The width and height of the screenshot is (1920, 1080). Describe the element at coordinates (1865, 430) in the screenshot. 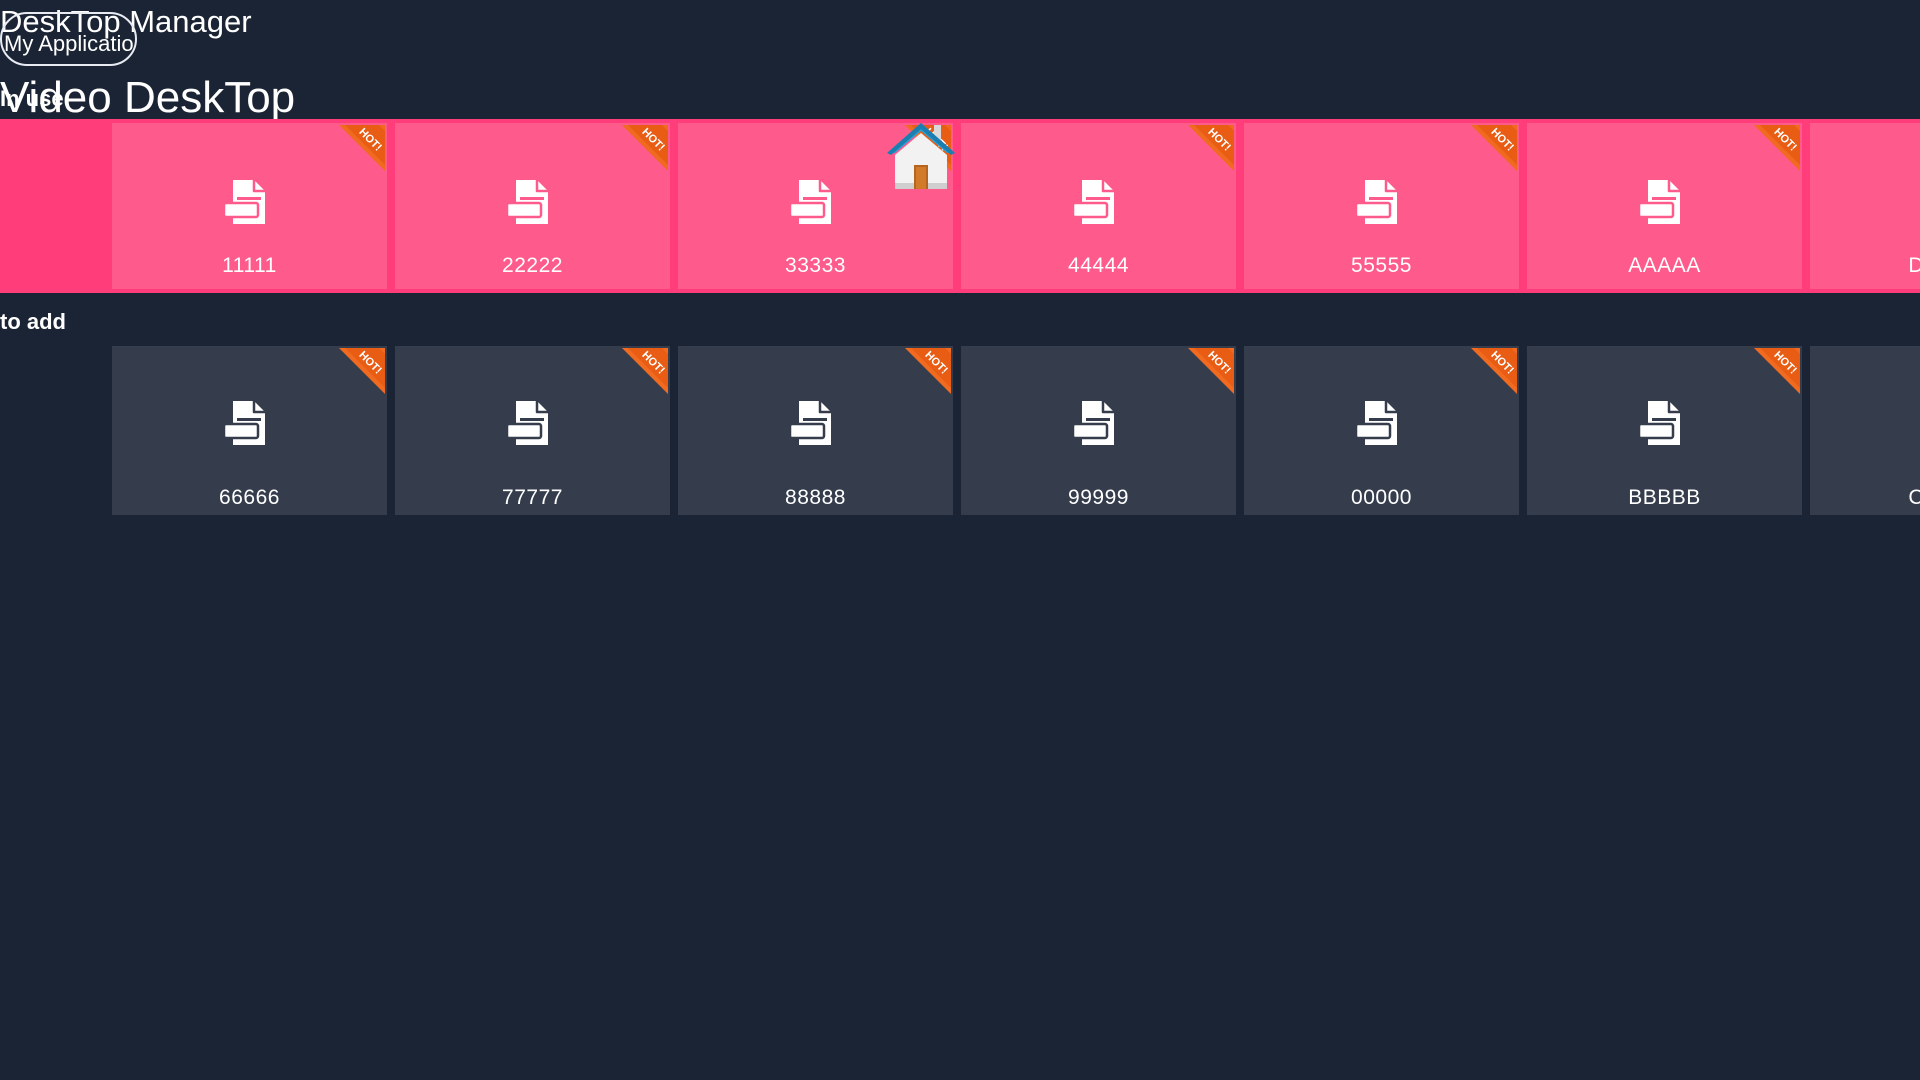

I see `to-add-tile: HOT!CCCCC` at that location.